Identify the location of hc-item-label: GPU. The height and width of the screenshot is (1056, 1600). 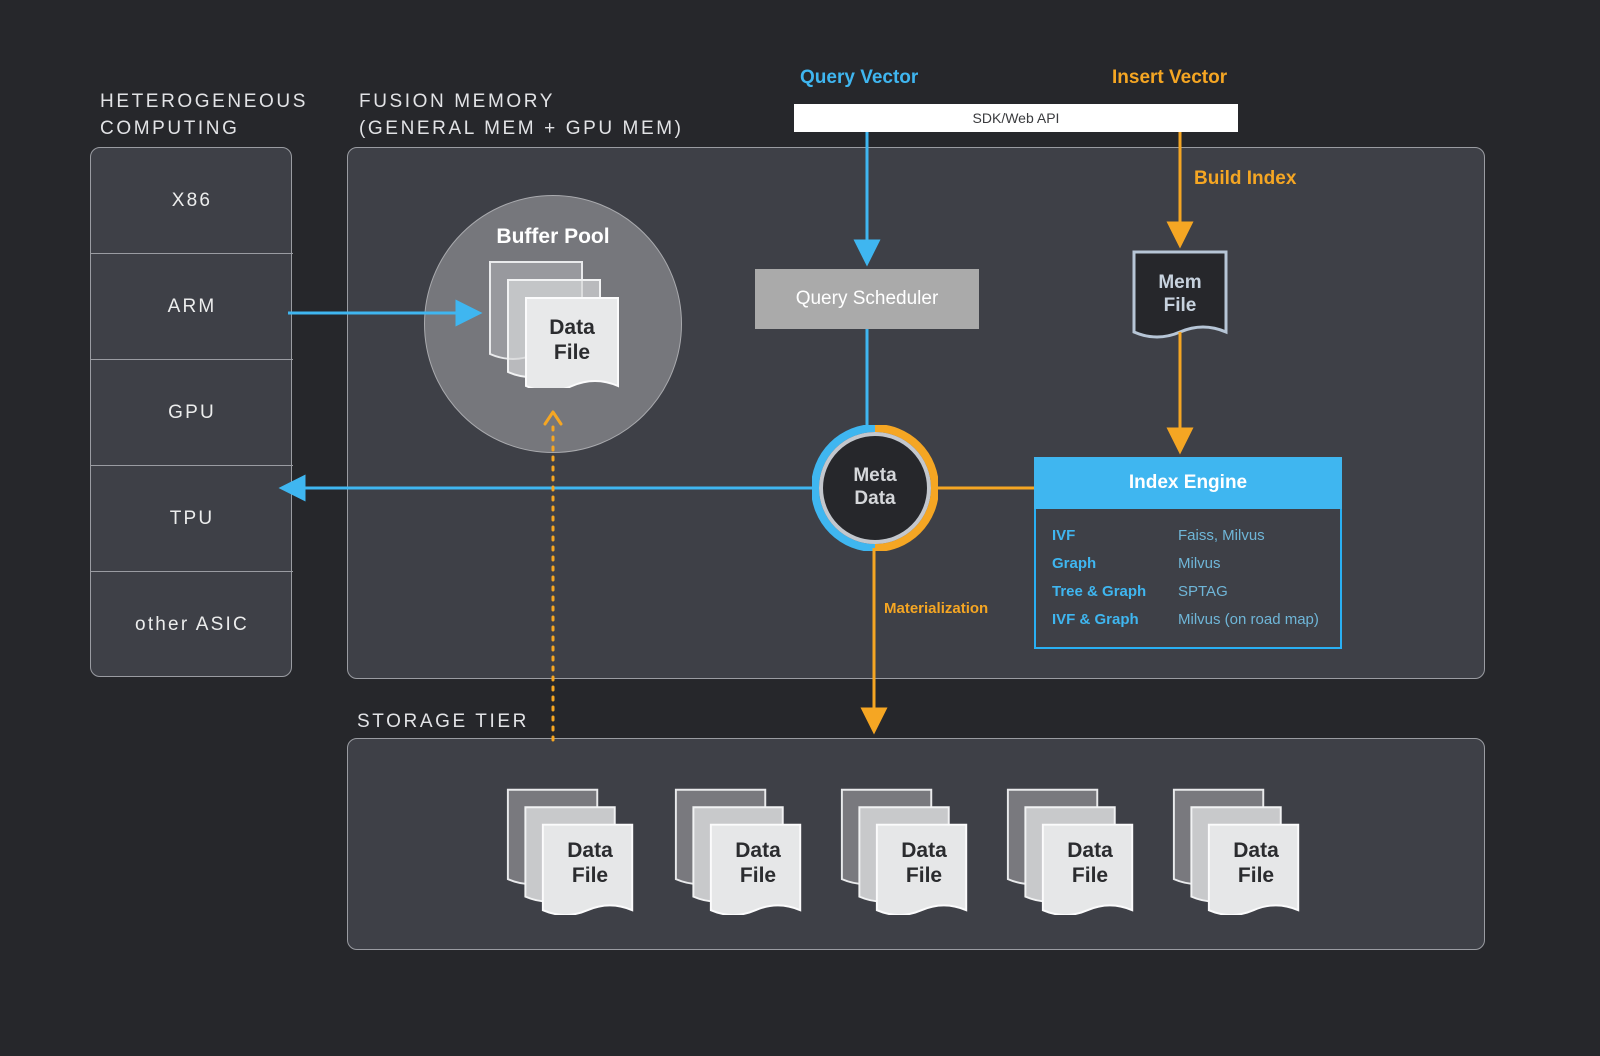
(192, 412).